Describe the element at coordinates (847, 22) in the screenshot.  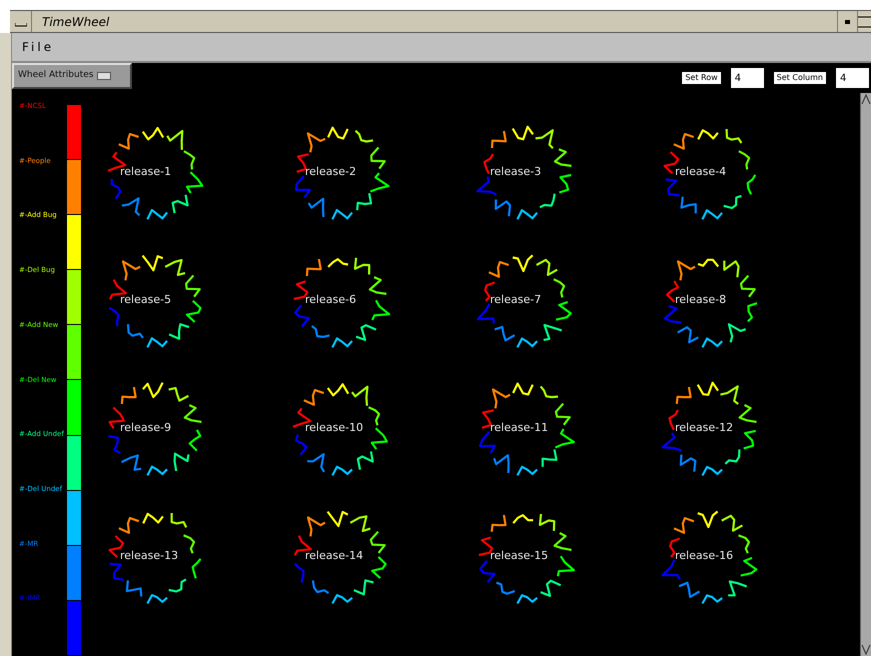
I see `minimize-icon` at that location.